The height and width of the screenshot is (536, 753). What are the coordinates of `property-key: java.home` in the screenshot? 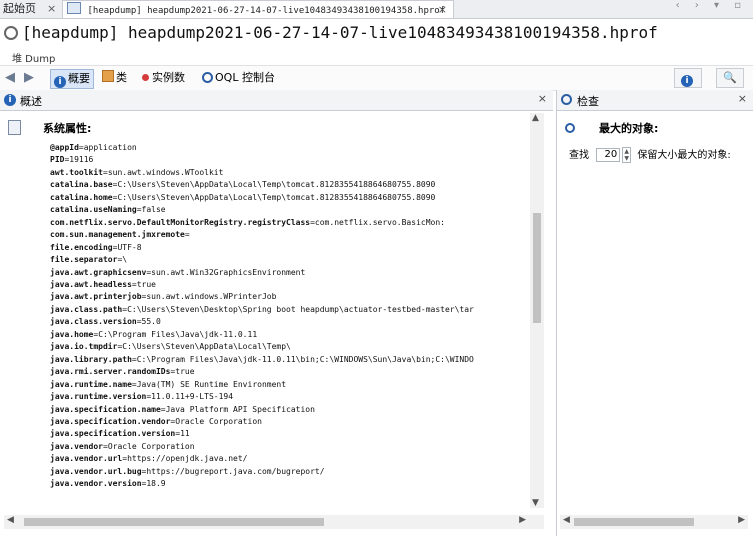 It's located at (72, 334).